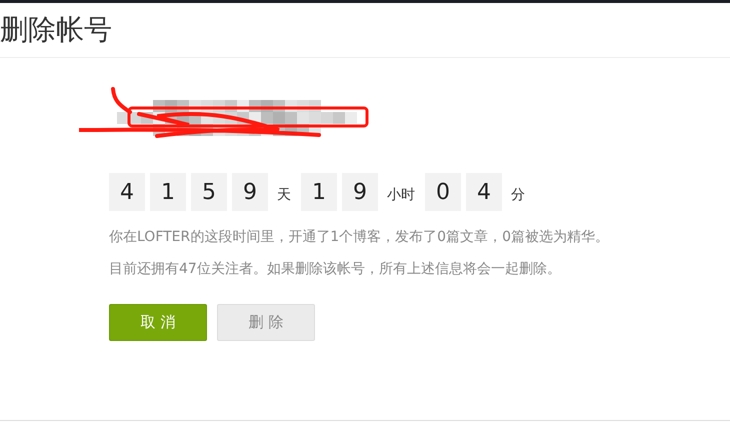 The width and height of the screenshot is (730, 423). I want to click on page-title: 删除帐号, so click(56, 30).